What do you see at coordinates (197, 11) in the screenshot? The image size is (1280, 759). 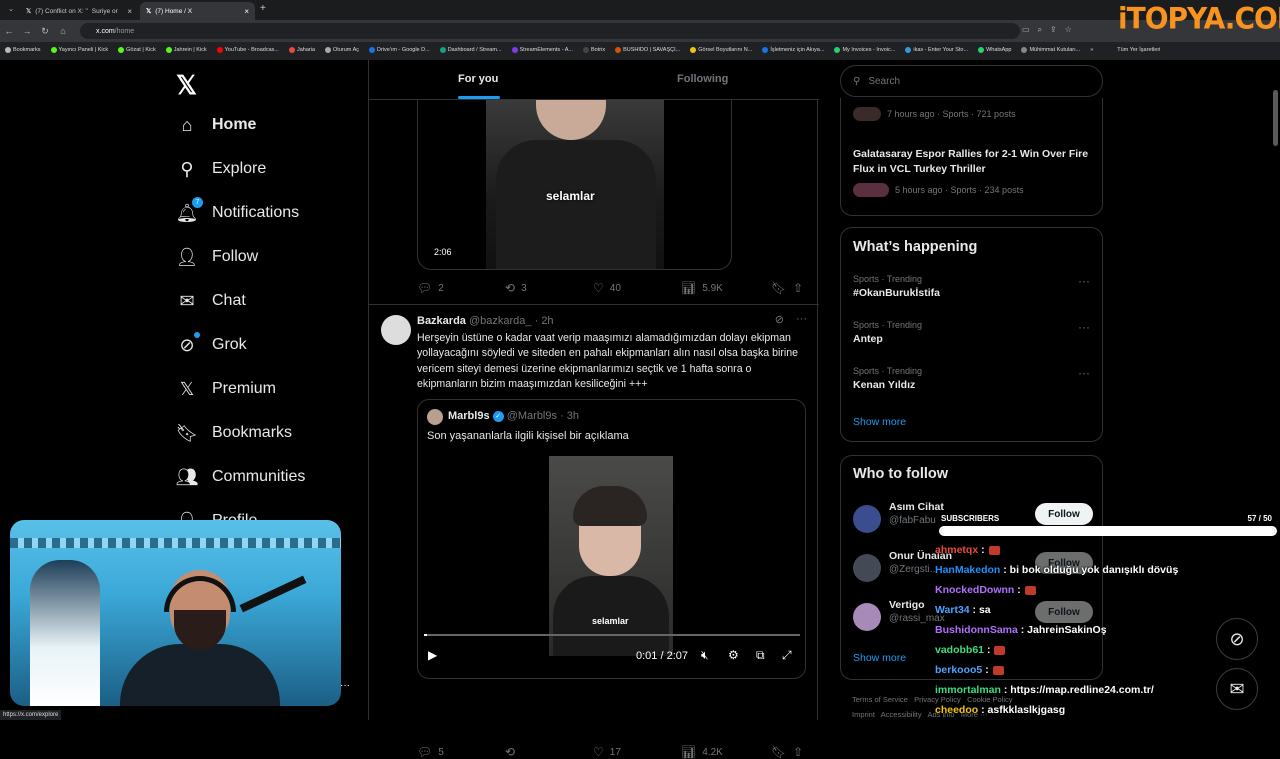 I see `tab-home: 𝕏 (7) Home / X ×` at bounding box center [197, 11].